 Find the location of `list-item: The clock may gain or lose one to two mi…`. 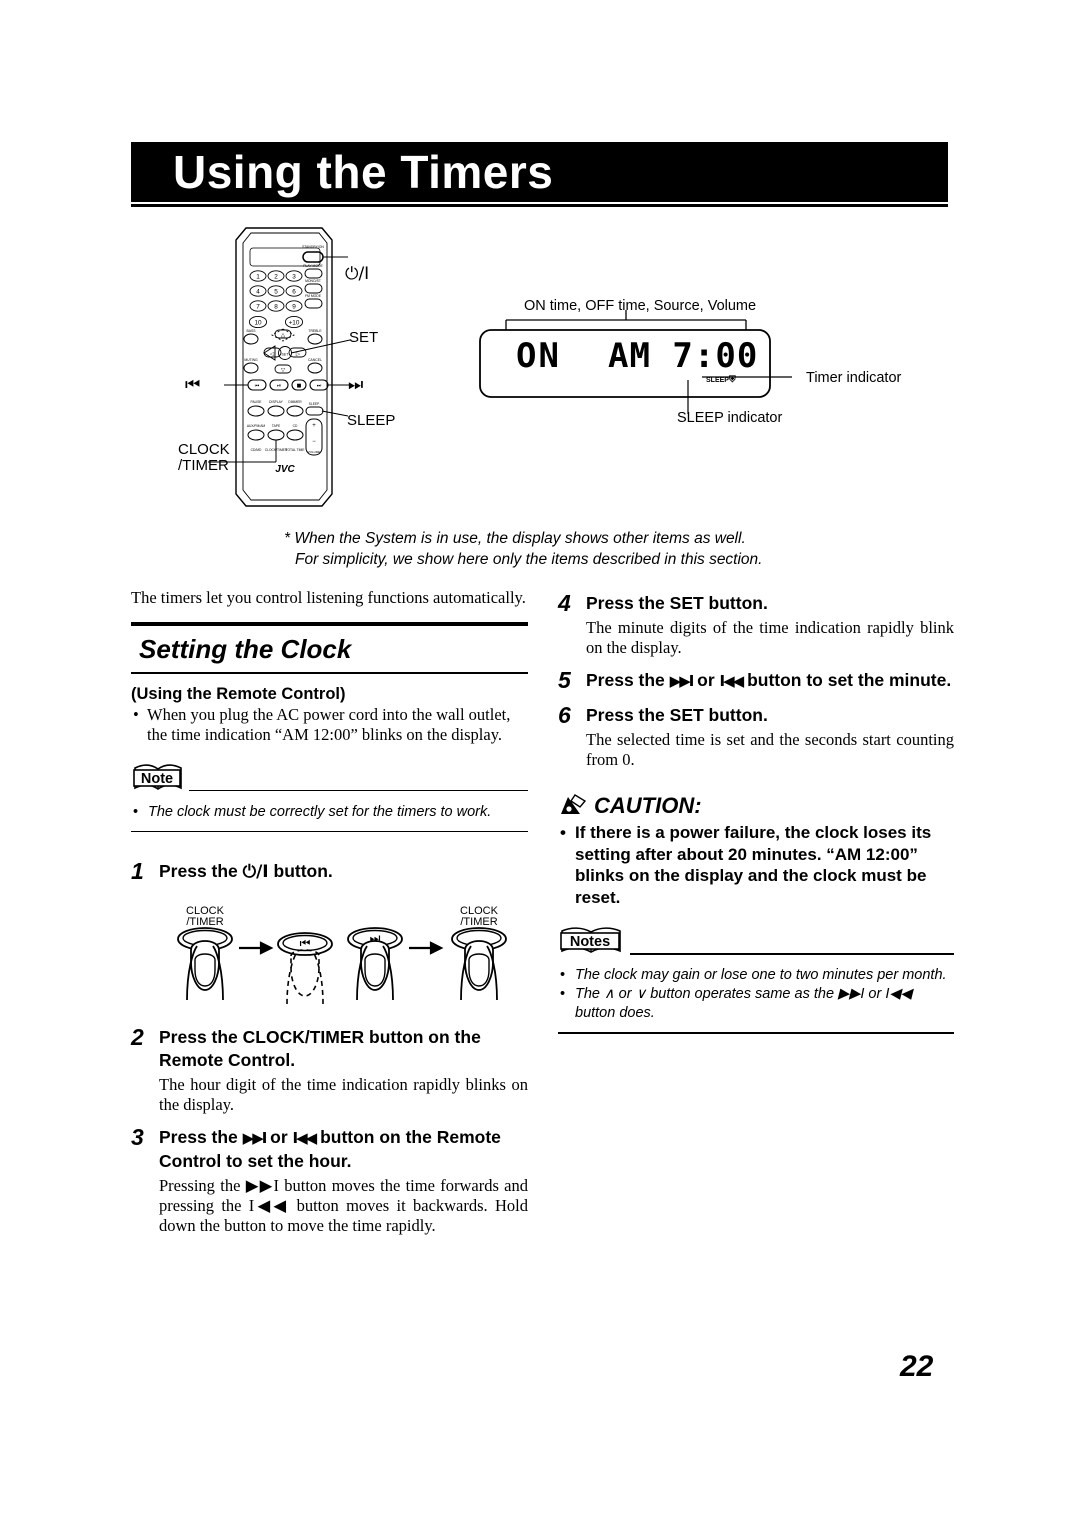

list-item: The clock may gain or lose one to two mi… is located at coordinates (756, 975).